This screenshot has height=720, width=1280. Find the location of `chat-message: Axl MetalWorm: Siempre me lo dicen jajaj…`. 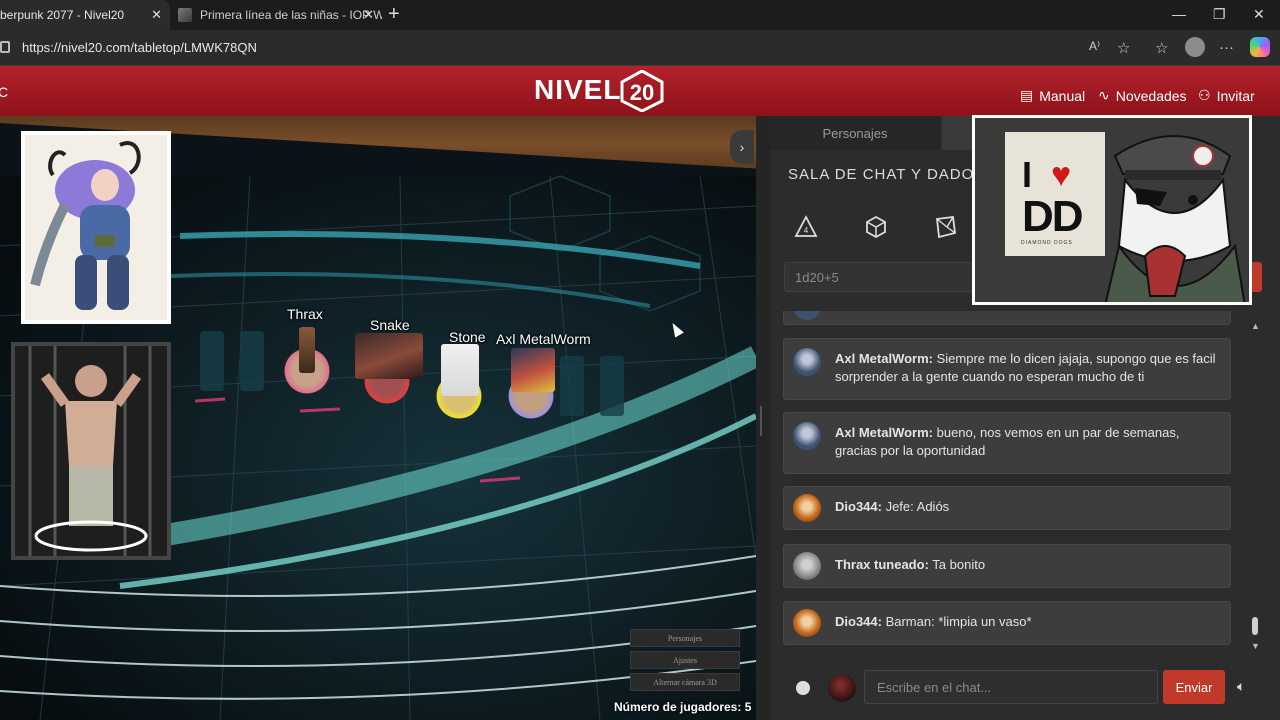

chat-message: Axl MetalWorm: Siempre me lo dicen jajaj… is located at coordinates (1007, 369).